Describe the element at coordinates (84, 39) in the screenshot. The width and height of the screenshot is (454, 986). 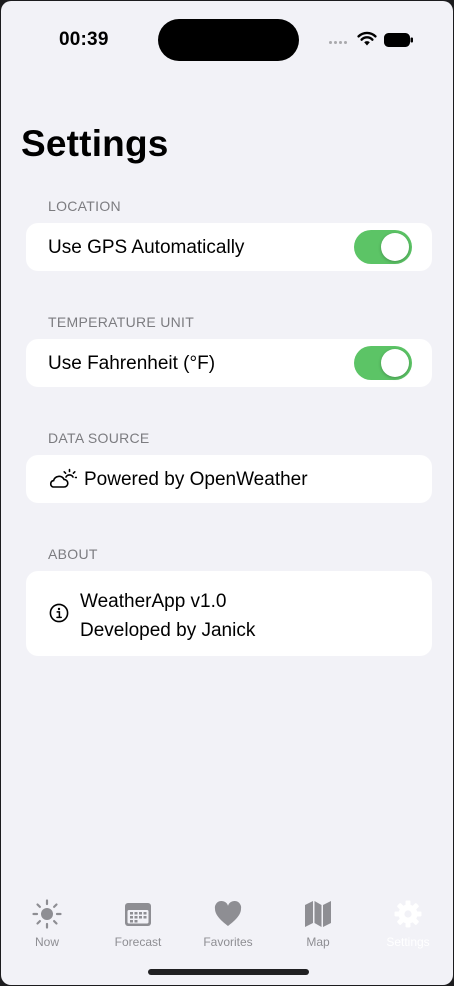
I see `status-time: 00:39` at that location.